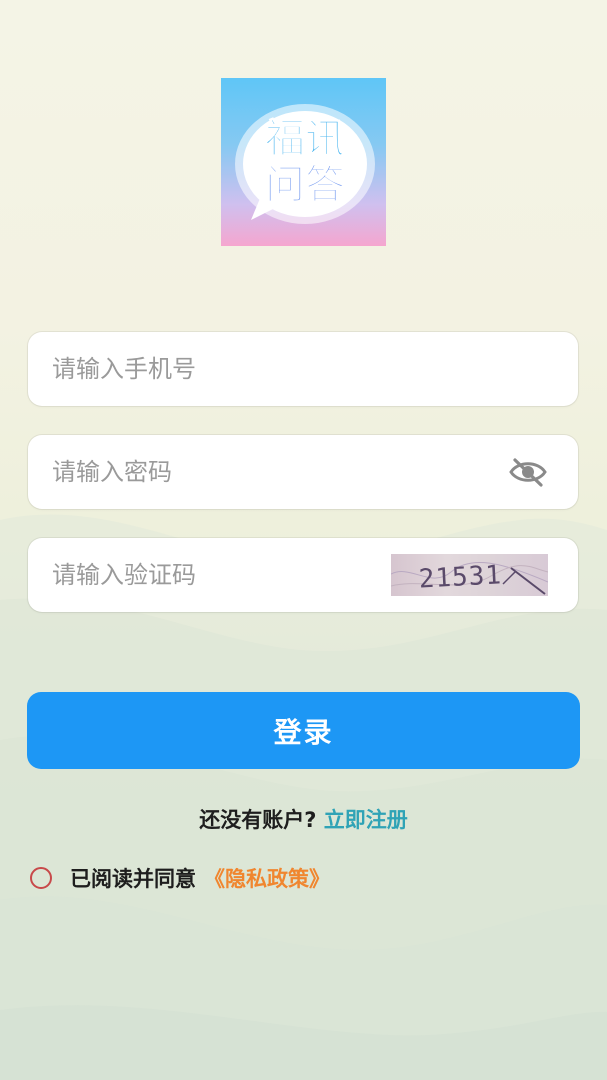  I want to click on captcha-text: 21531, so click(460, 577).